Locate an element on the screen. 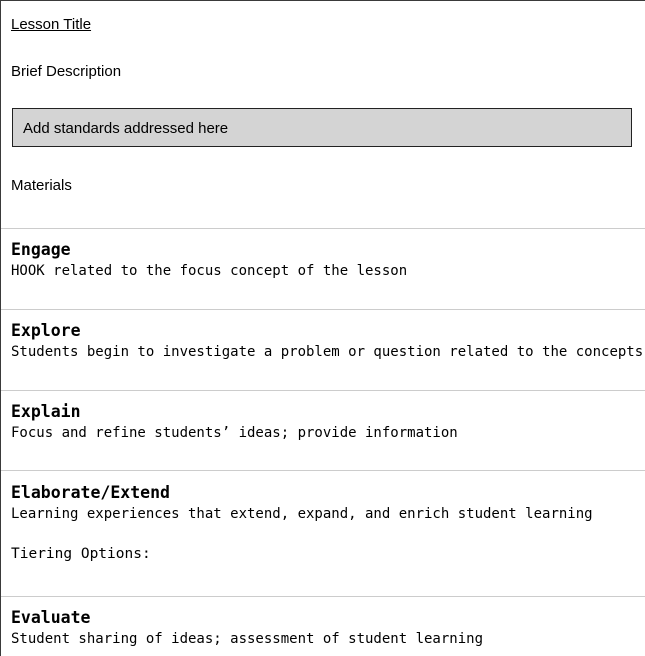  tiering-options-label: Tiering Options: is located at coordinates (81, 554).